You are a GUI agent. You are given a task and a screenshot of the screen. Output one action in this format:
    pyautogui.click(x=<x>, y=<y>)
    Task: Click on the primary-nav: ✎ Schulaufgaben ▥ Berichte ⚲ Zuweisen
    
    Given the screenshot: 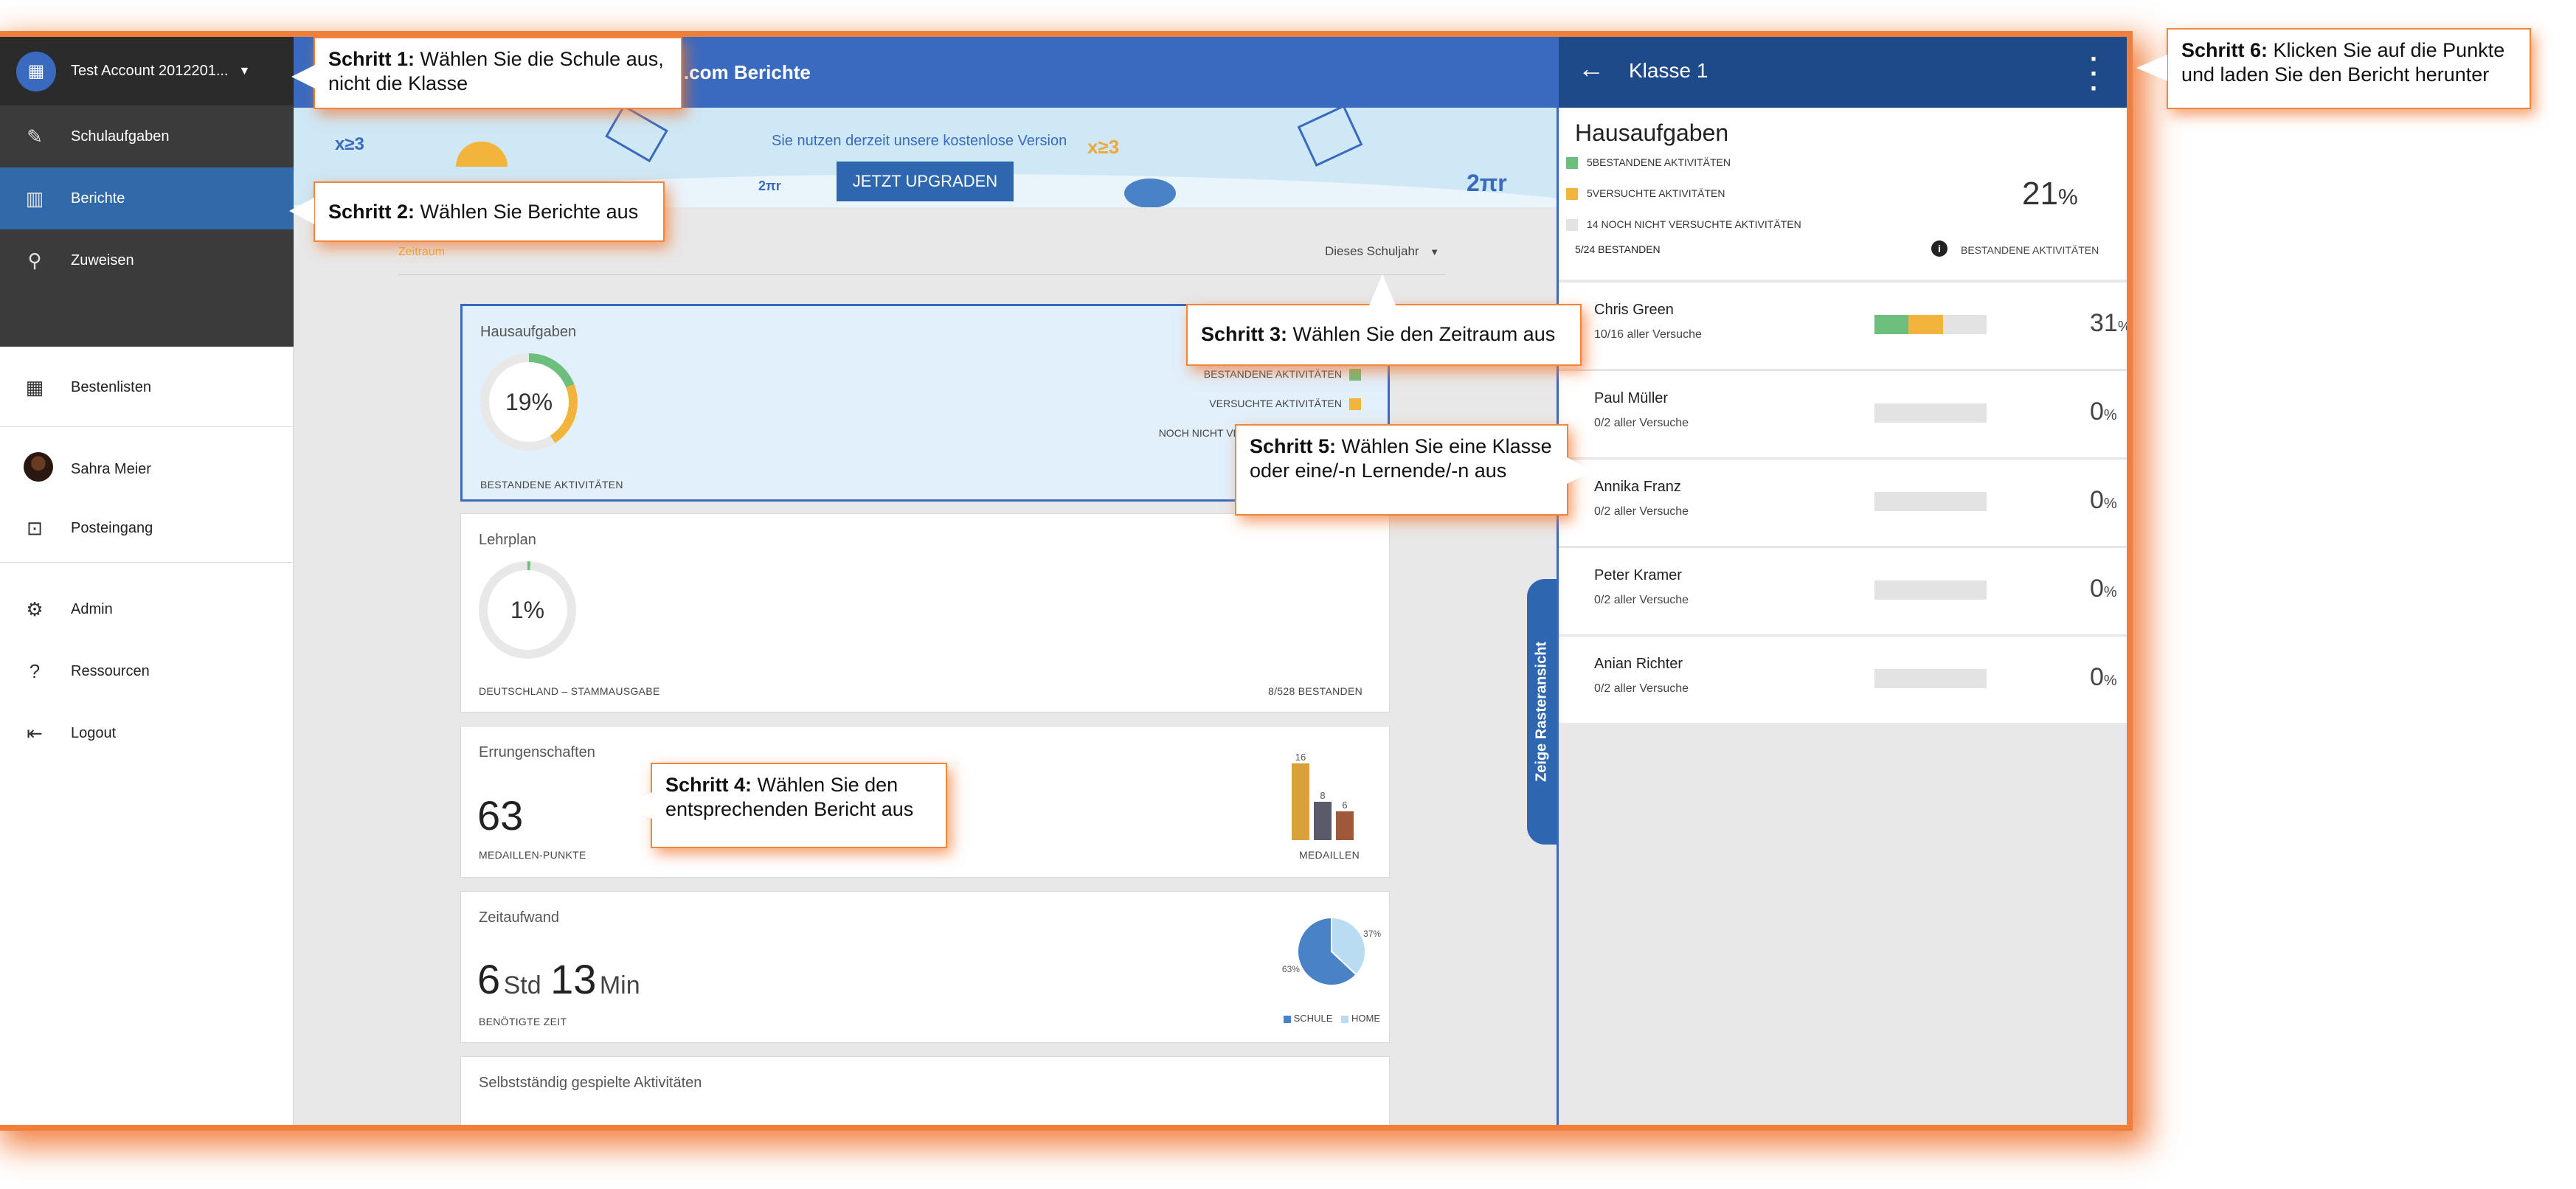 What is the action you would take?
    pyautogui.click(x=147, y=226)
    